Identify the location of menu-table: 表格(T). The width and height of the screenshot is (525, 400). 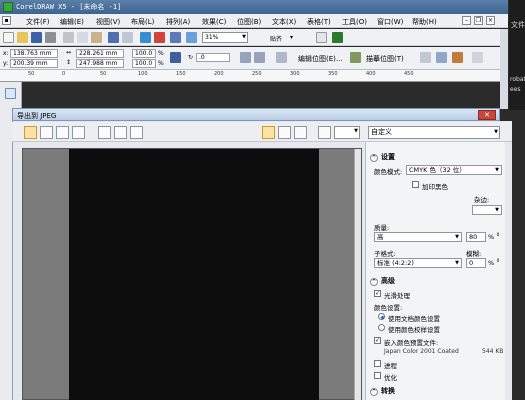
(319, 22).